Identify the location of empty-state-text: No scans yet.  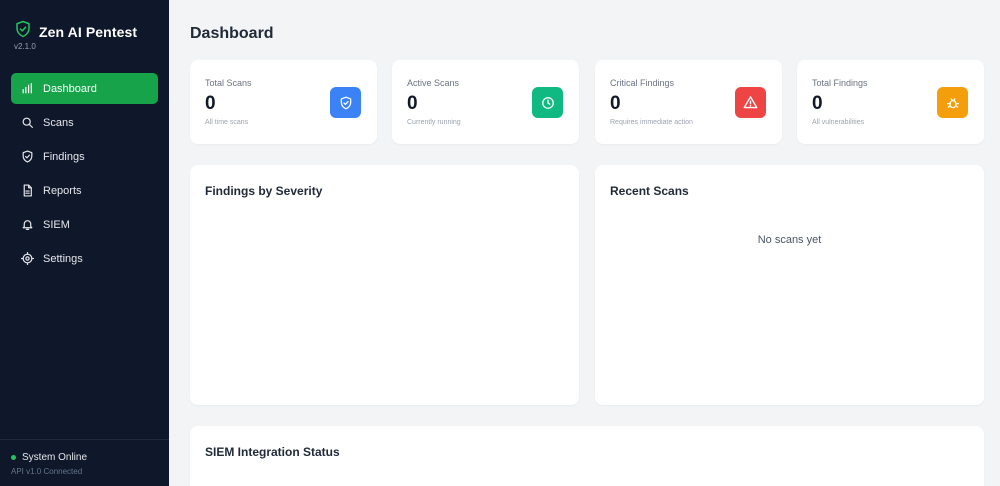
(789, 240).